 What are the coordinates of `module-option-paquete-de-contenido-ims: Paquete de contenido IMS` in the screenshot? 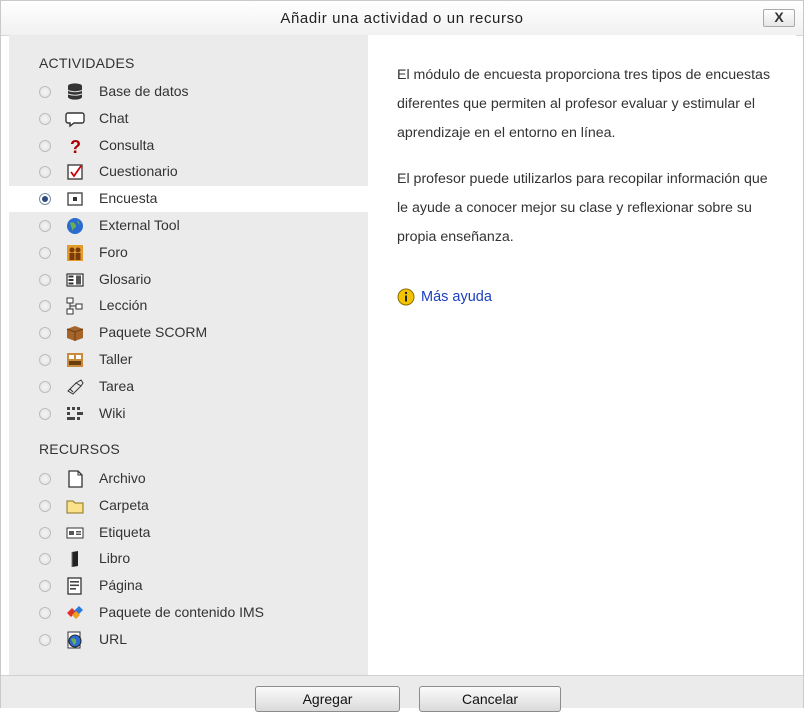 It's located at (188, 613).